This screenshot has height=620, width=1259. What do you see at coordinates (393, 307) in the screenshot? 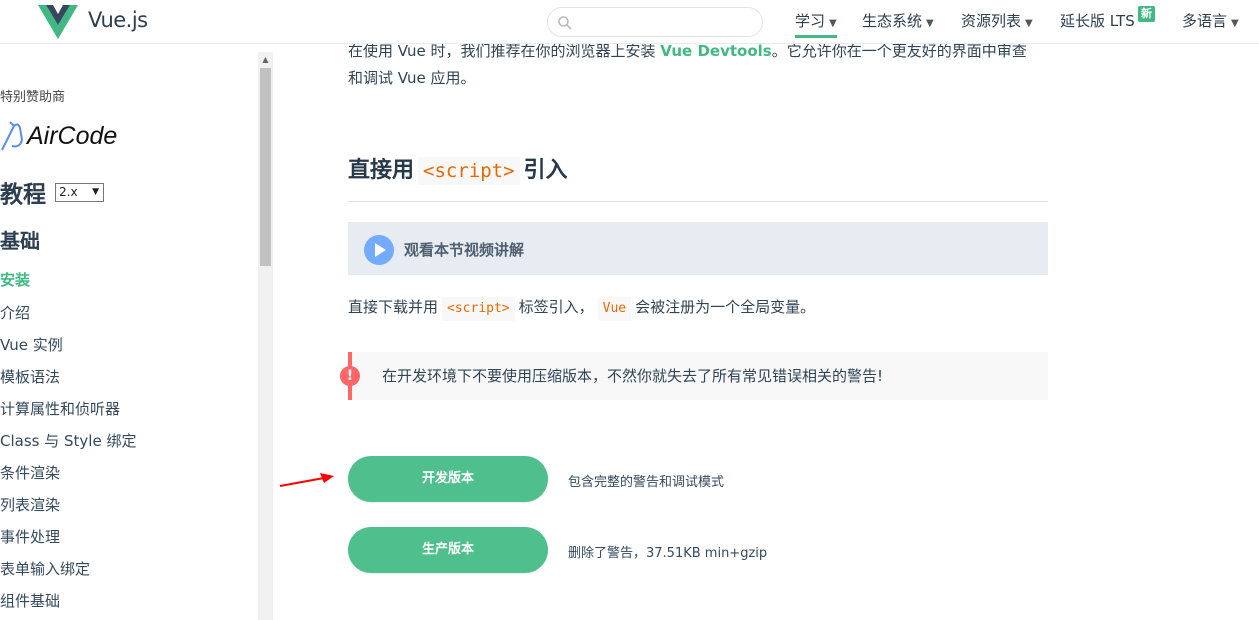
I see `para-text-a: 直接下载并用` at bounding box center [393, 307].